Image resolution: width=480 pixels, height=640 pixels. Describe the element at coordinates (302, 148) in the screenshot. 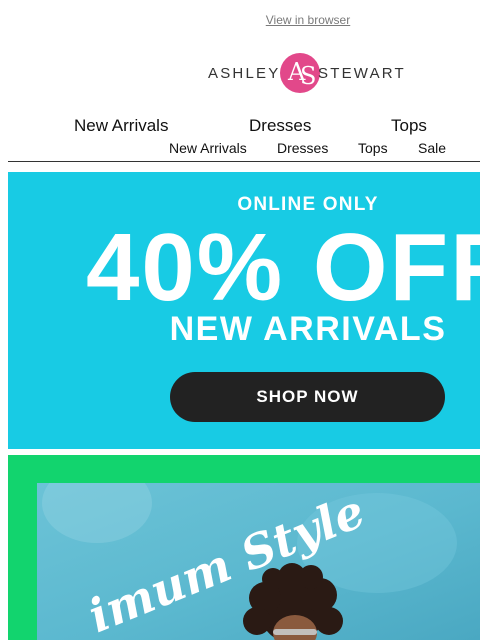

I see `secondary-nav-dresses: Dresses` at that location.